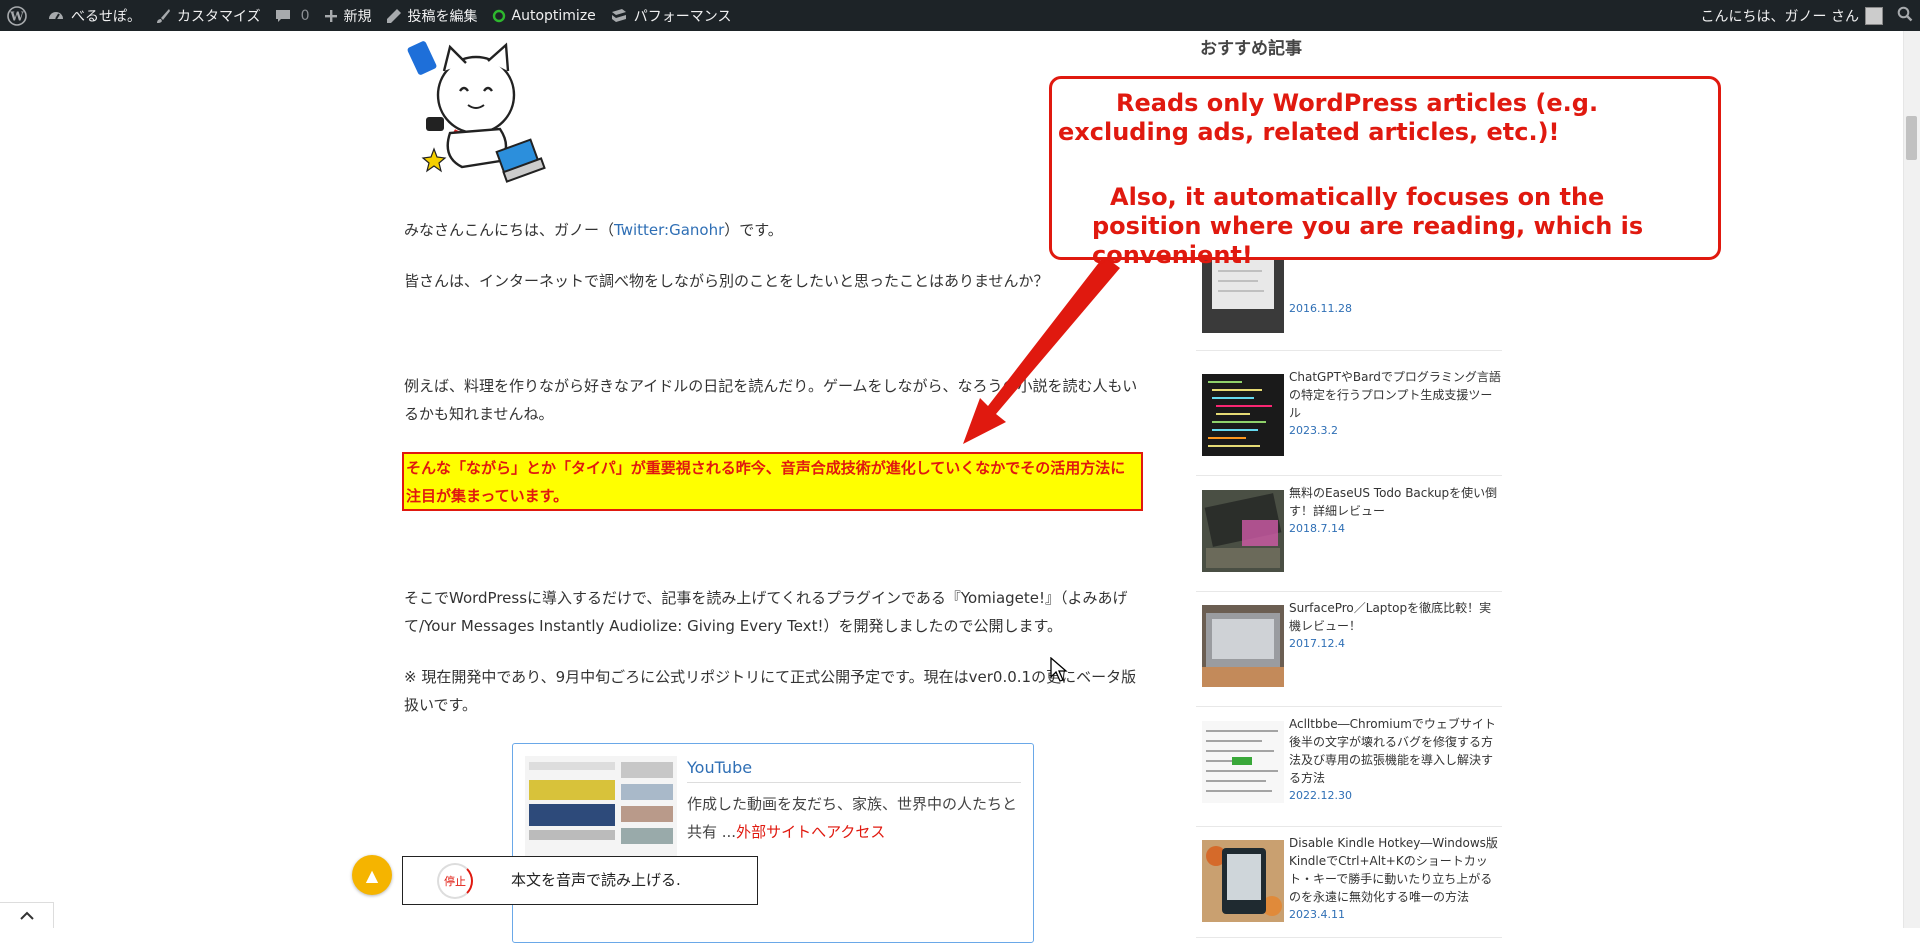 The height and width of the screenshot is (943, 1920). Describe the element at coordinates (719, 768) in the screenshot. I see `embed-title: YouTube` at that location.